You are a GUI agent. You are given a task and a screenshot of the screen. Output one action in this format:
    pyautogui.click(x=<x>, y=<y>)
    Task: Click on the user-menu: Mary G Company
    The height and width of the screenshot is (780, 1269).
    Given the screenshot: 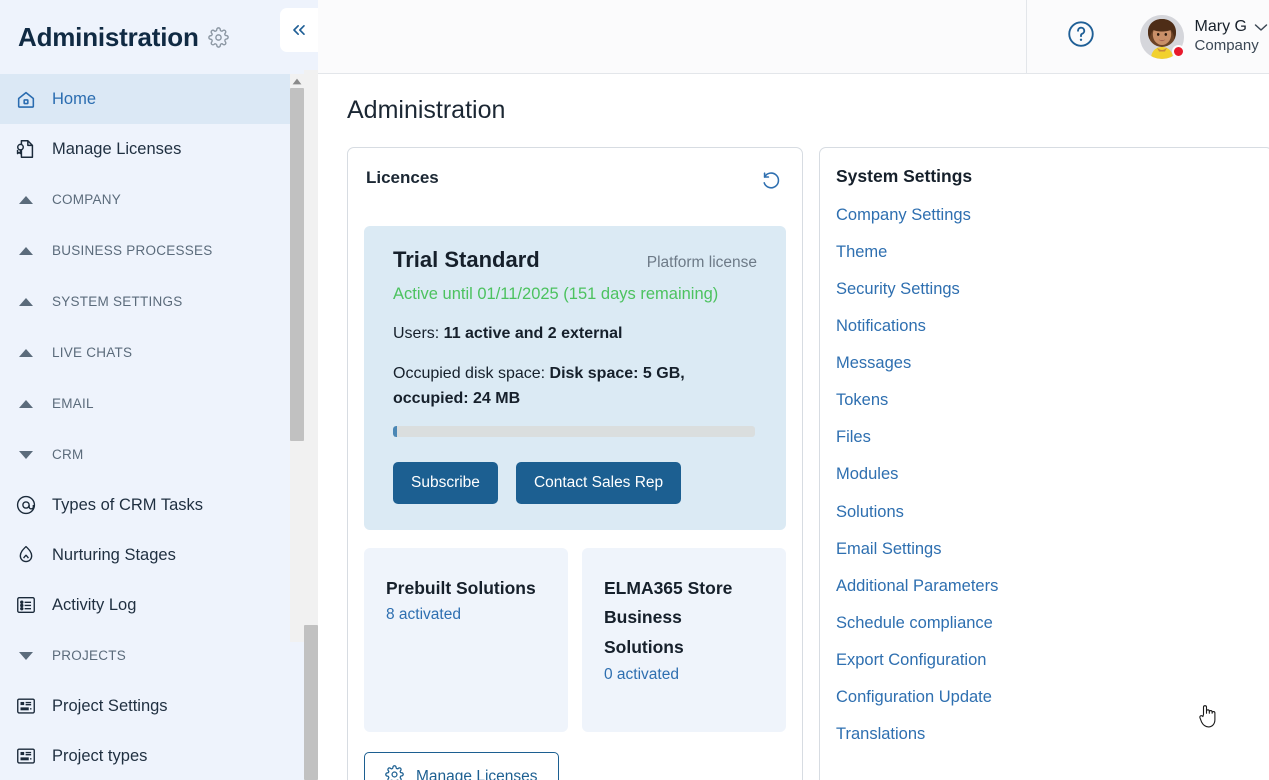 What is the action you would take?
    pyautogui.click(x=1203, y=36)
    